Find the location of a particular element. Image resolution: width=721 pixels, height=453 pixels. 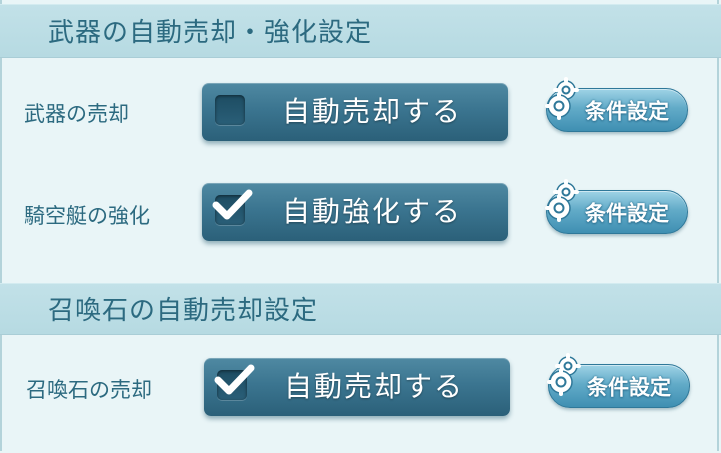

auto-sell-weapon-toggle: 自動売却する is located at coordinates (355, 112).